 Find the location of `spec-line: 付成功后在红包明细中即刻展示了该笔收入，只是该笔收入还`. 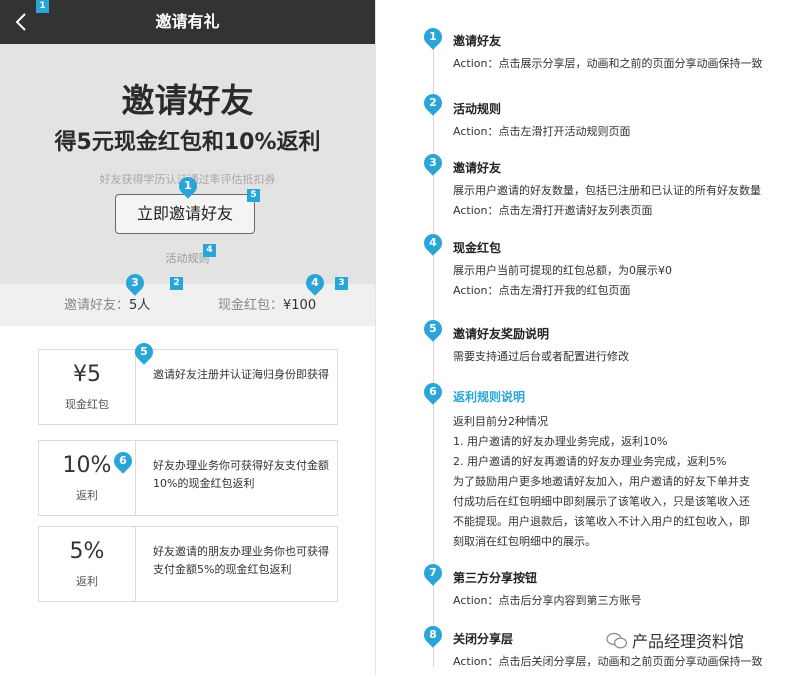

spec-line: 付成功后在红包明细中即刻展示了该笔收入，只是该笔收入还 is located at coordinates (601, 501).